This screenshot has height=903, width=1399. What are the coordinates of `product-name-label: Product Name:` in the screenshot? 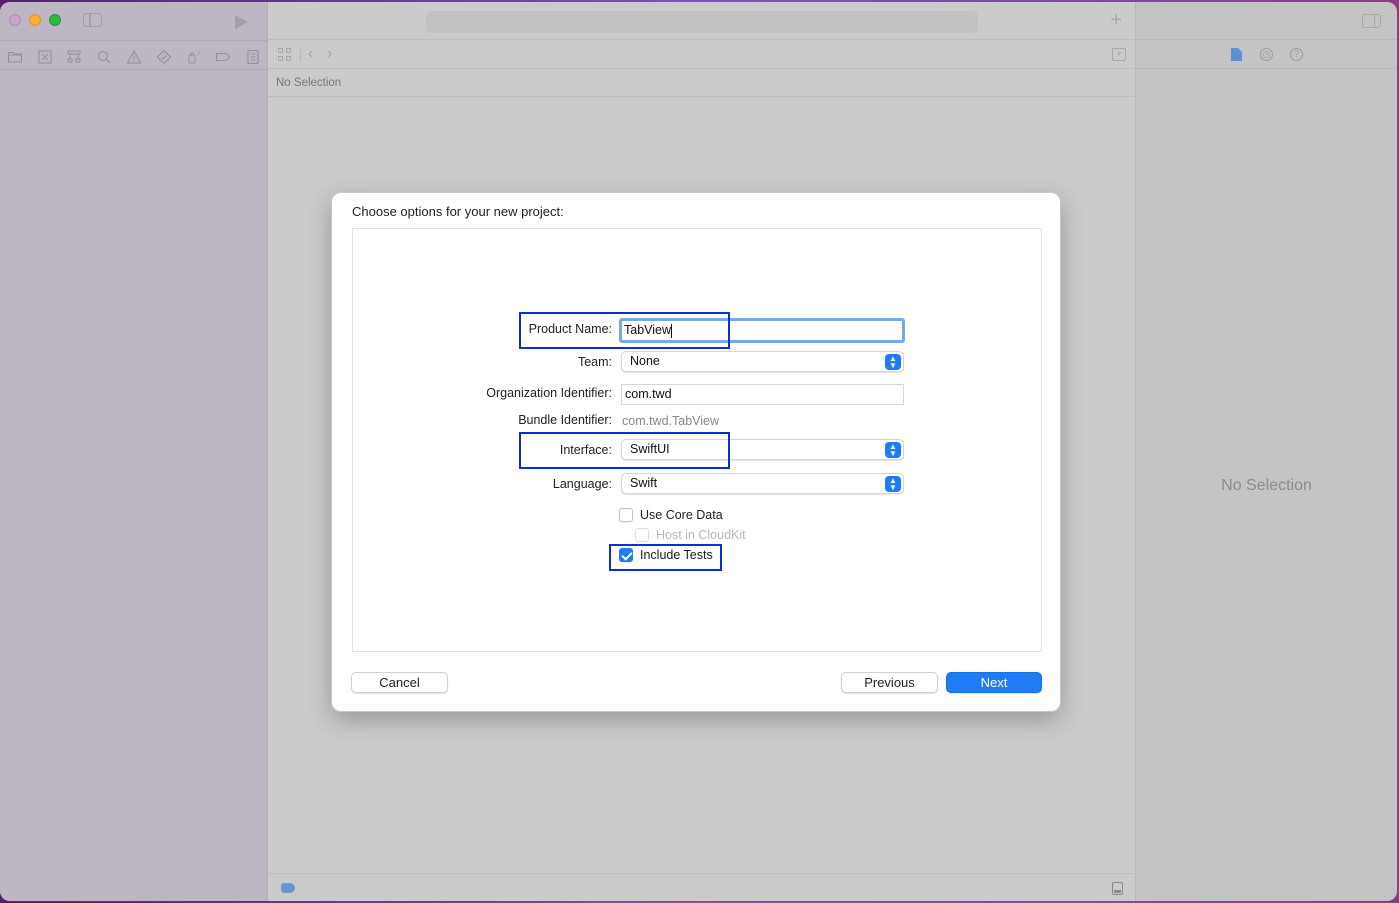 It's located at (570, 329).